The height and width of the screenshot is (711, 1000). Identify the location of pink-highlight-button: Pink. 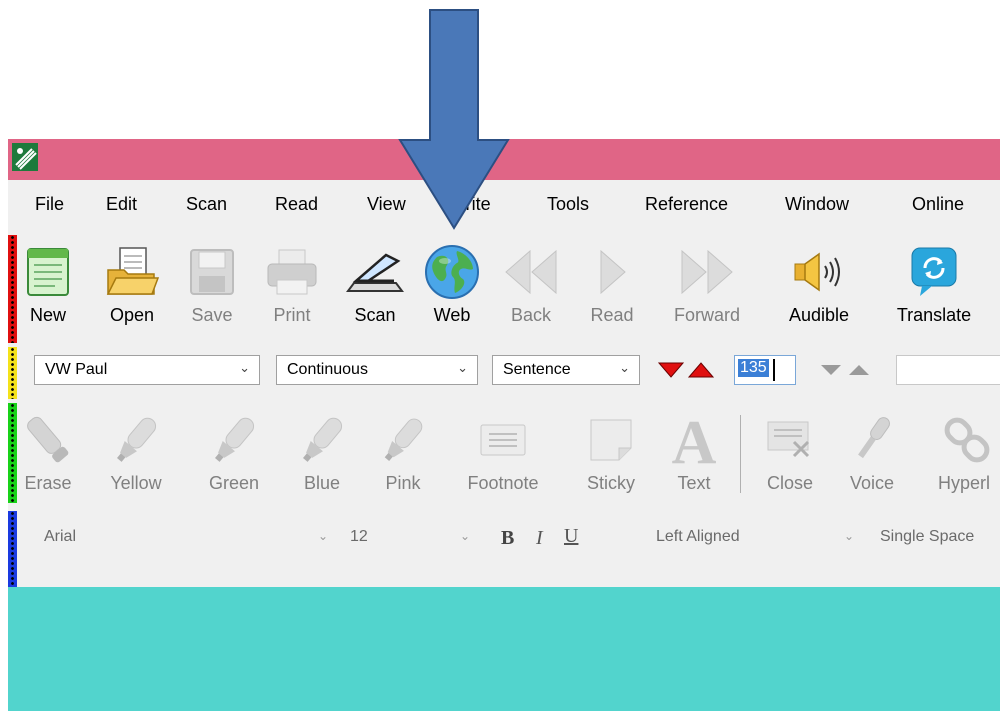
(403, 453).